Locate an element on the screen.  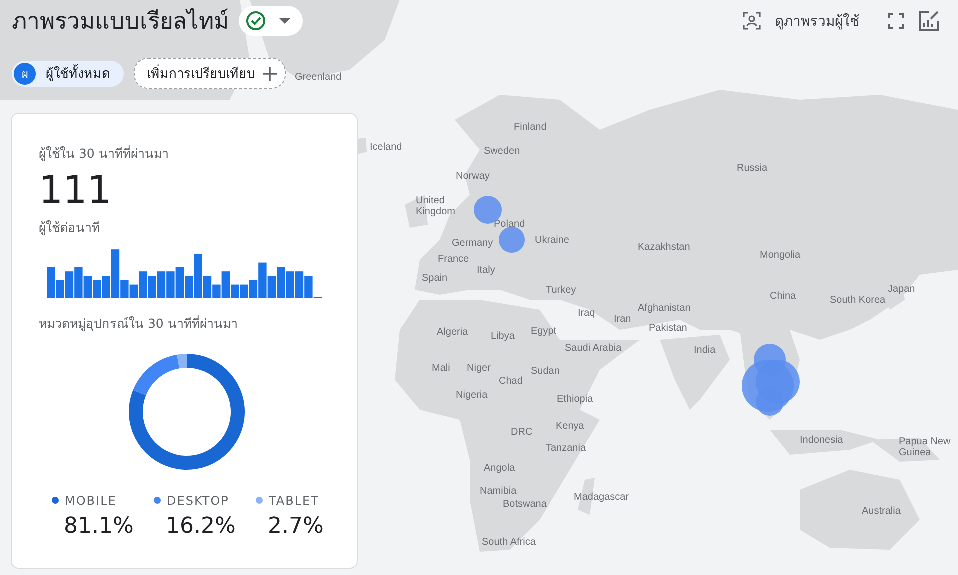
country-label: Nigeria is located at coordinates (472, 396).